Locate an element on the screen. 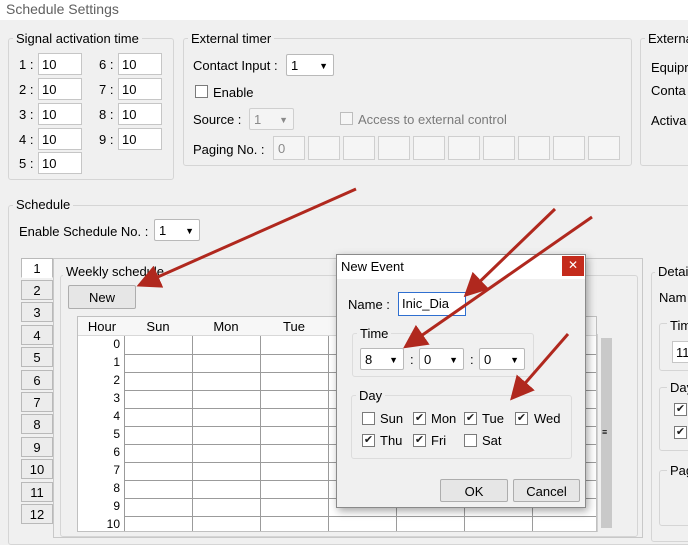 The height and width of the screenshot is (545, 688). schedule-tab-12: 12 is located at coordinates (37, 514).